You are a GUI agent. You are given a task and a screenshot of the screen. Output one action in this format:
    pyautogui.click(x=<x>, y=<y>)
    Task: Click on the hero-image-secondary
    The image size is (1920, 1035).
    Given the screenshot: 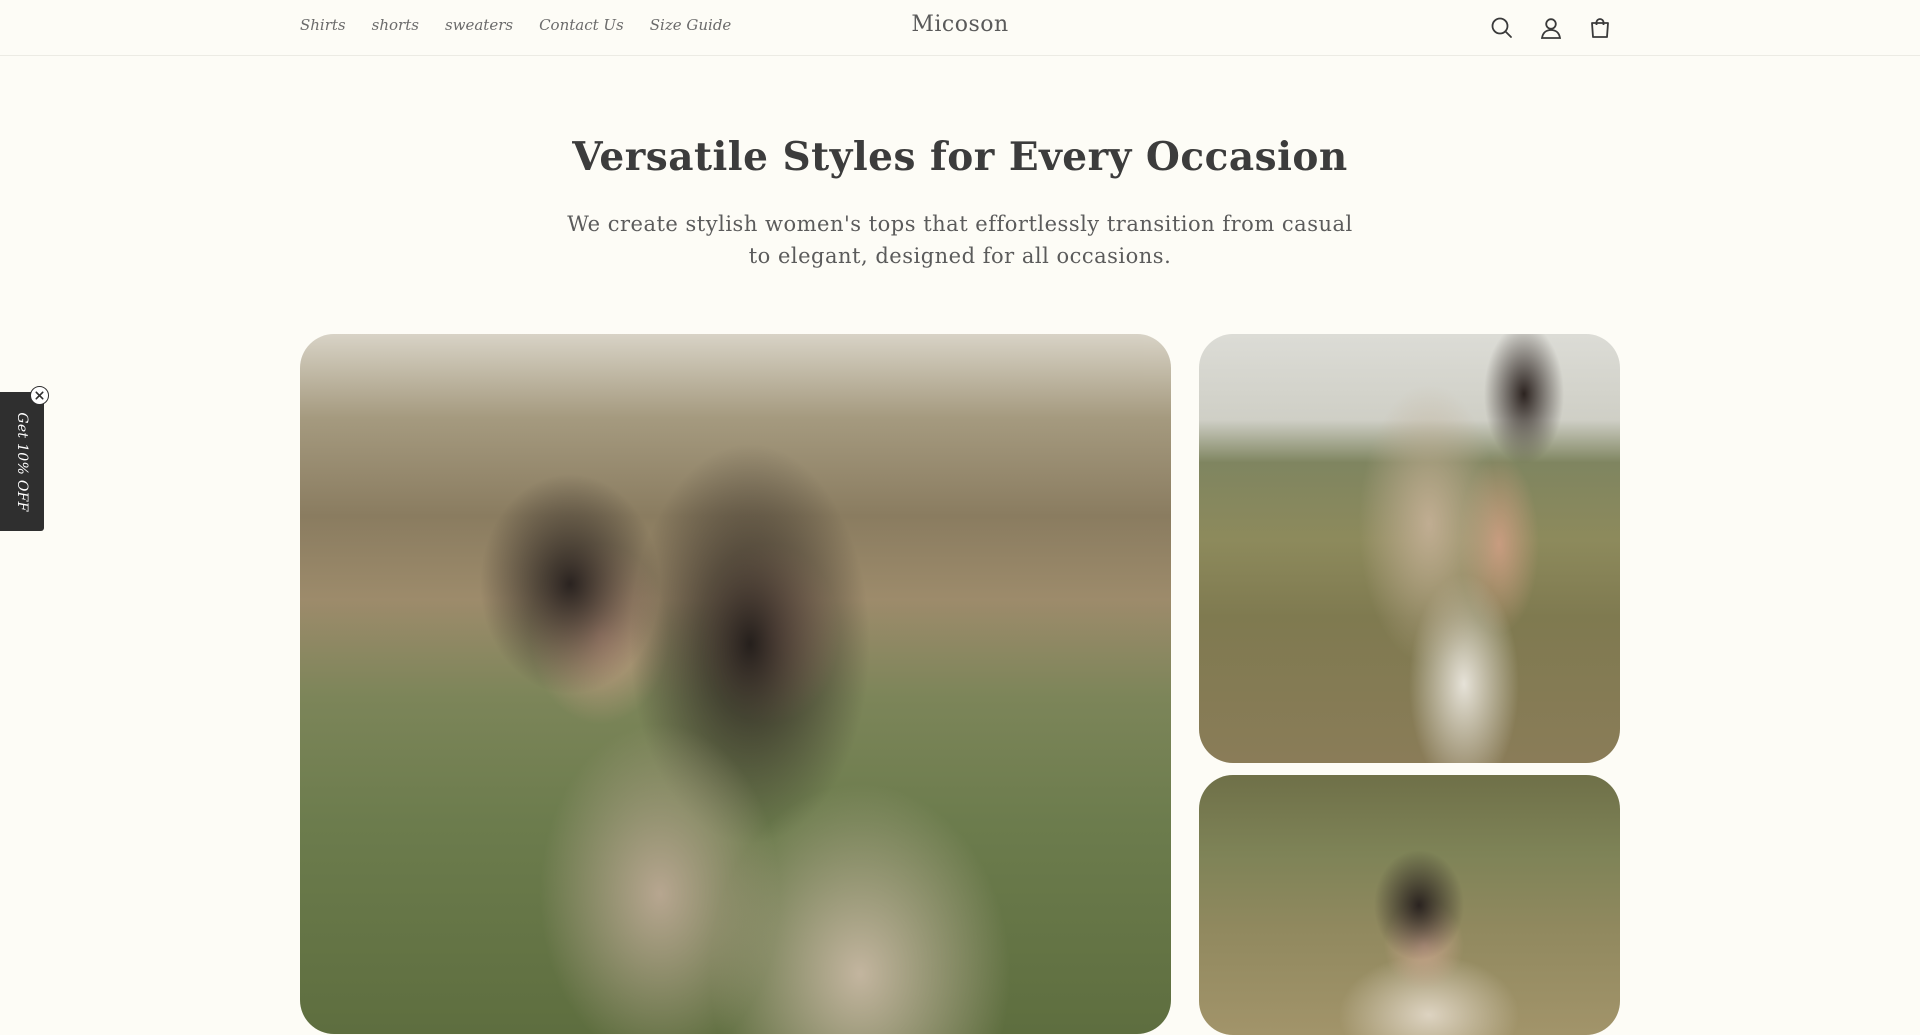 What is the action you would take?
    pyautogui.click(x=1409, y=548)
    